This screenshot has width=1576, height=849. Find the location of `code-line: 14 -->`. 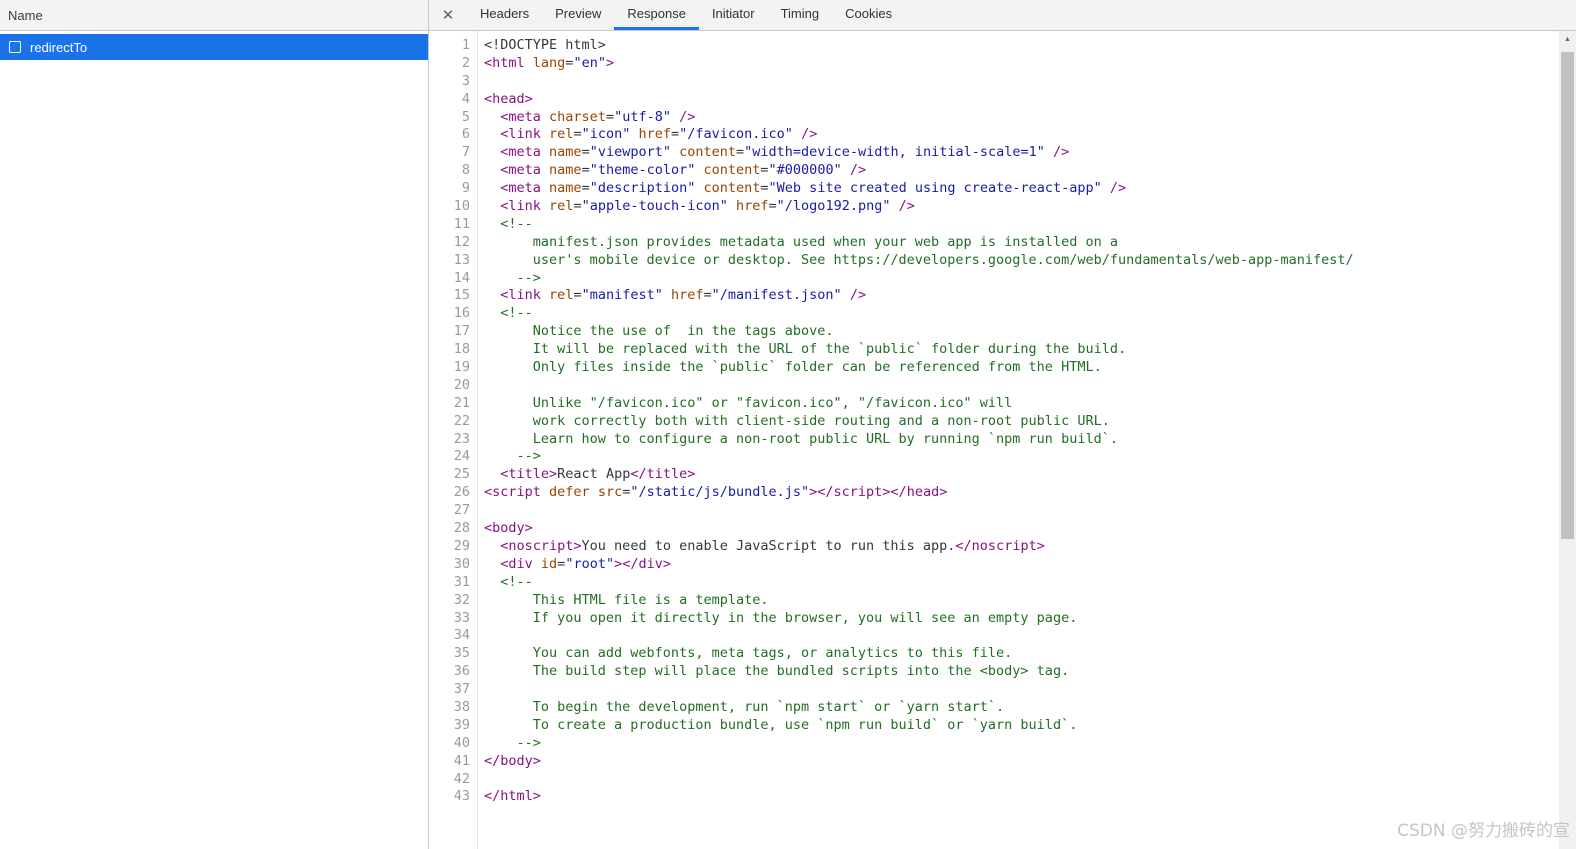

code-line: 14 --> is located at coordinates (994, 279).